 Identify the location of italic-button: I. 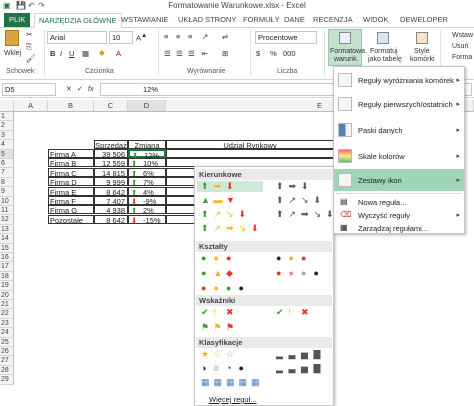
(61, 53).